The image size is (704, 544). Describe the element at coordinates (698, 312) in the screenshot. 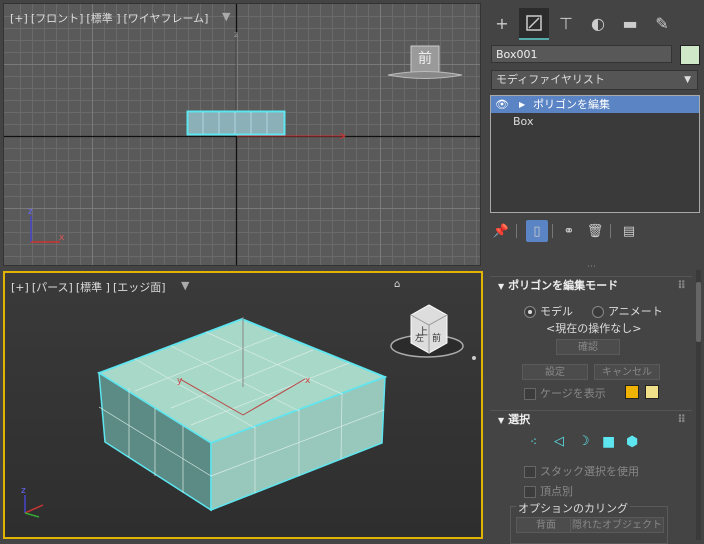

I see `scroll-thumb` at that location.